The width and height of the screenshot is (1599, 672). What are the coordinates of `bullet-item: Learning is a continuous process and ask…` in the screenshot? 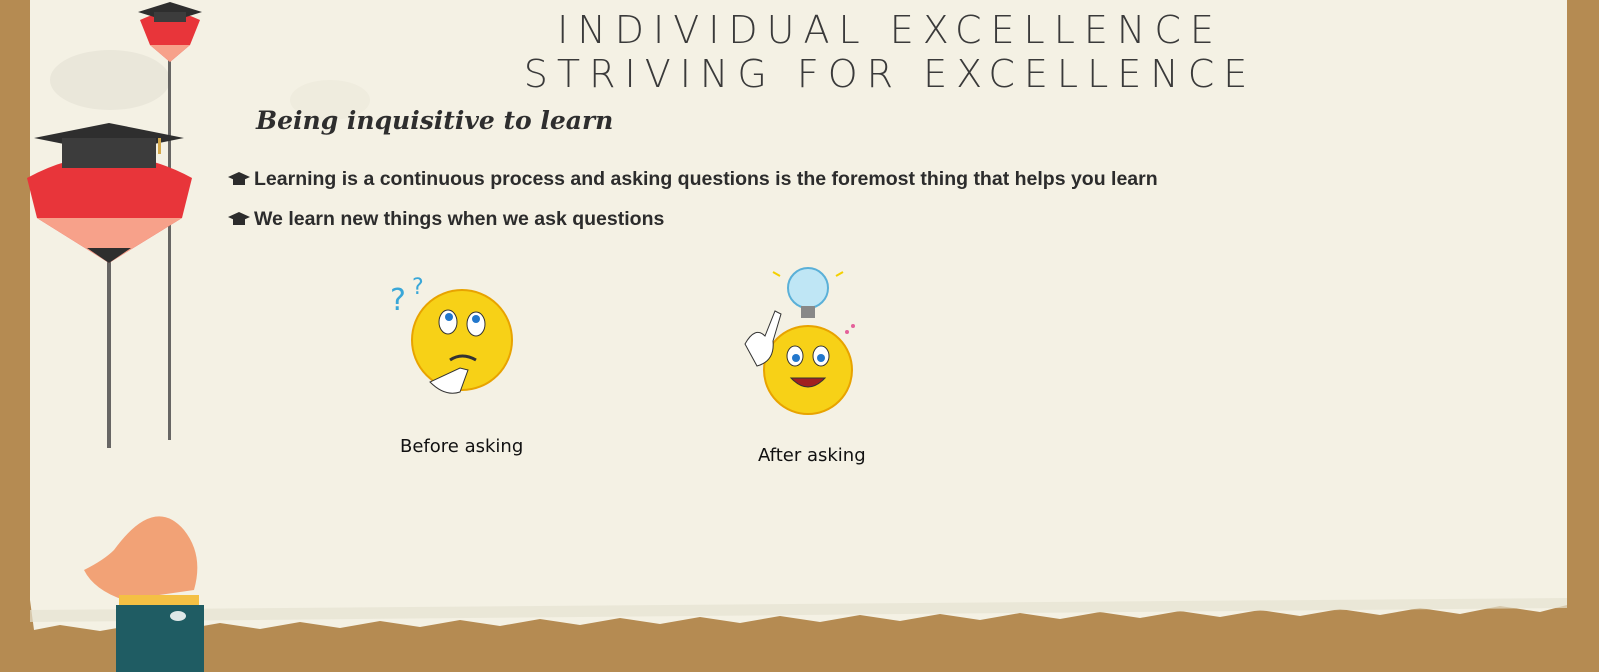 It's located at (693, 179).